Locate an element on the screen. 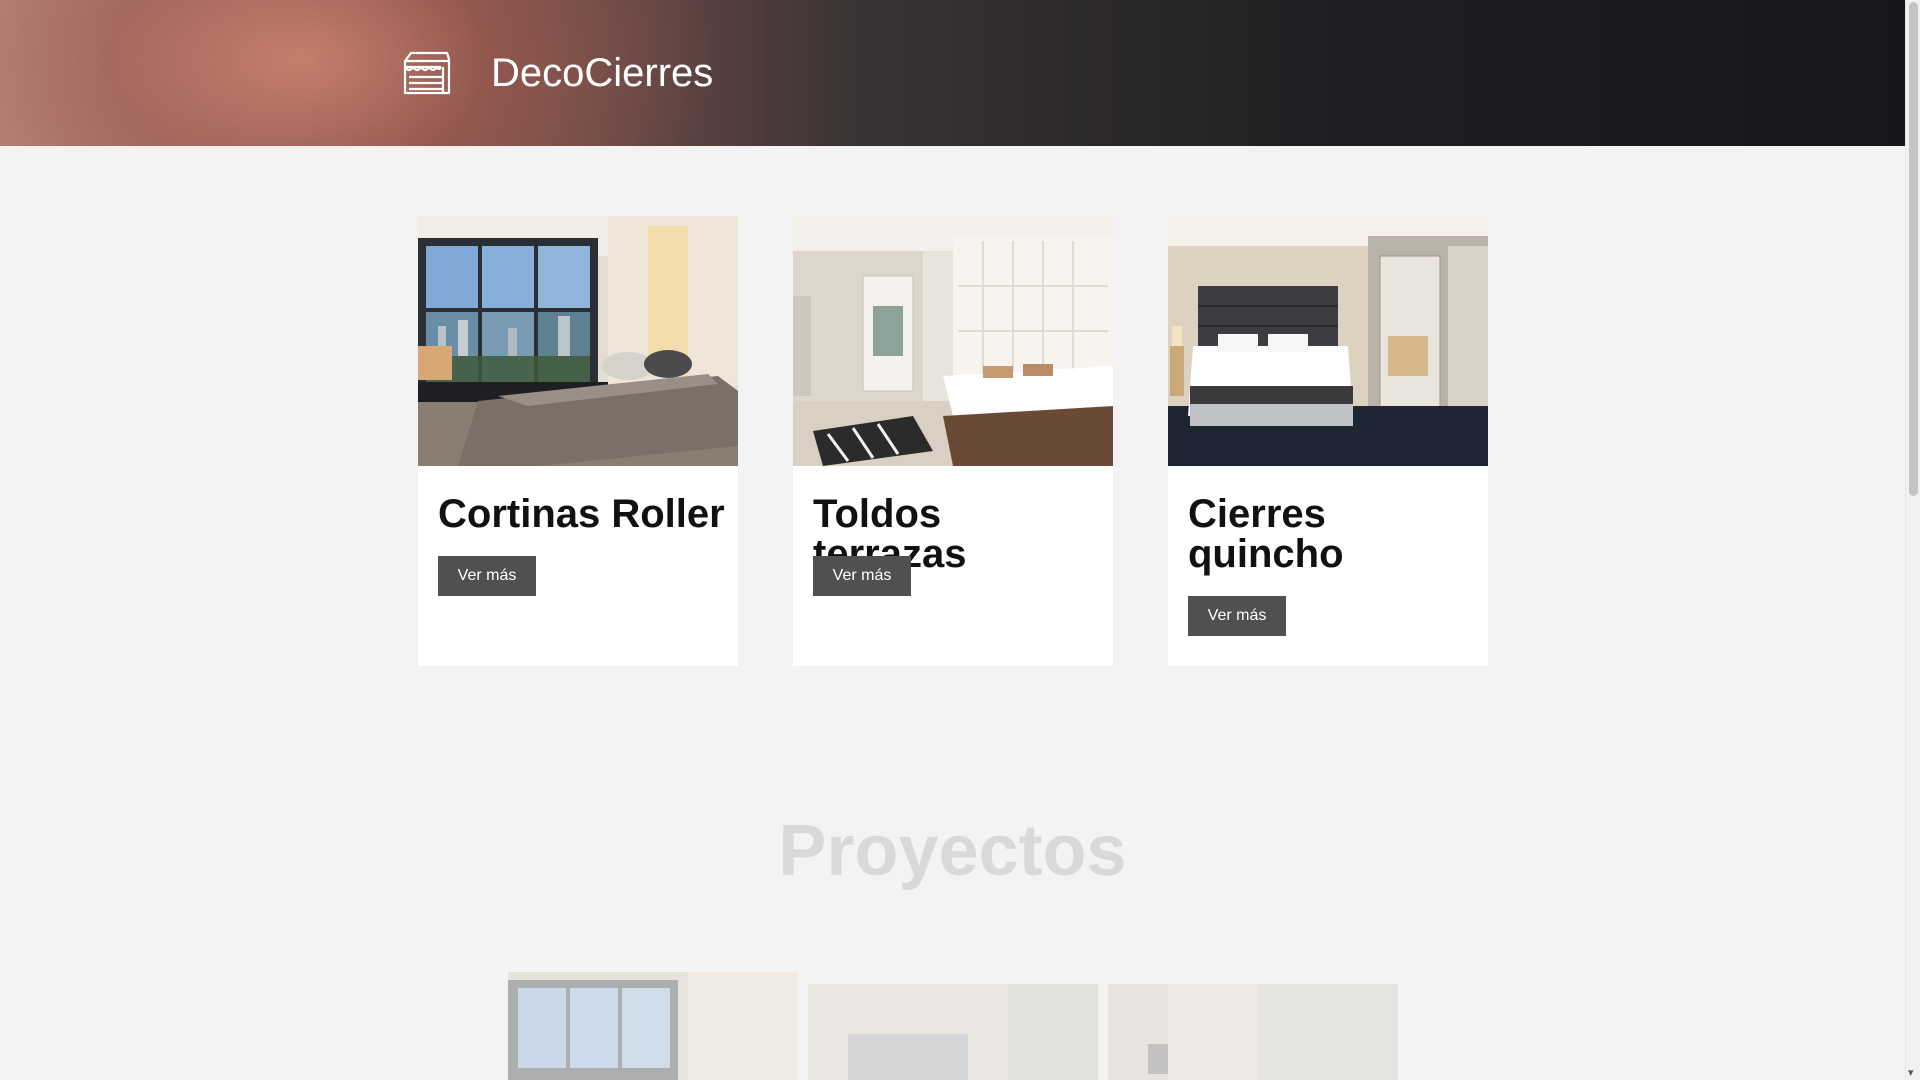  card-cierres-quincho: Cierres quincho Ver más is located at coordinates (1328, 441).